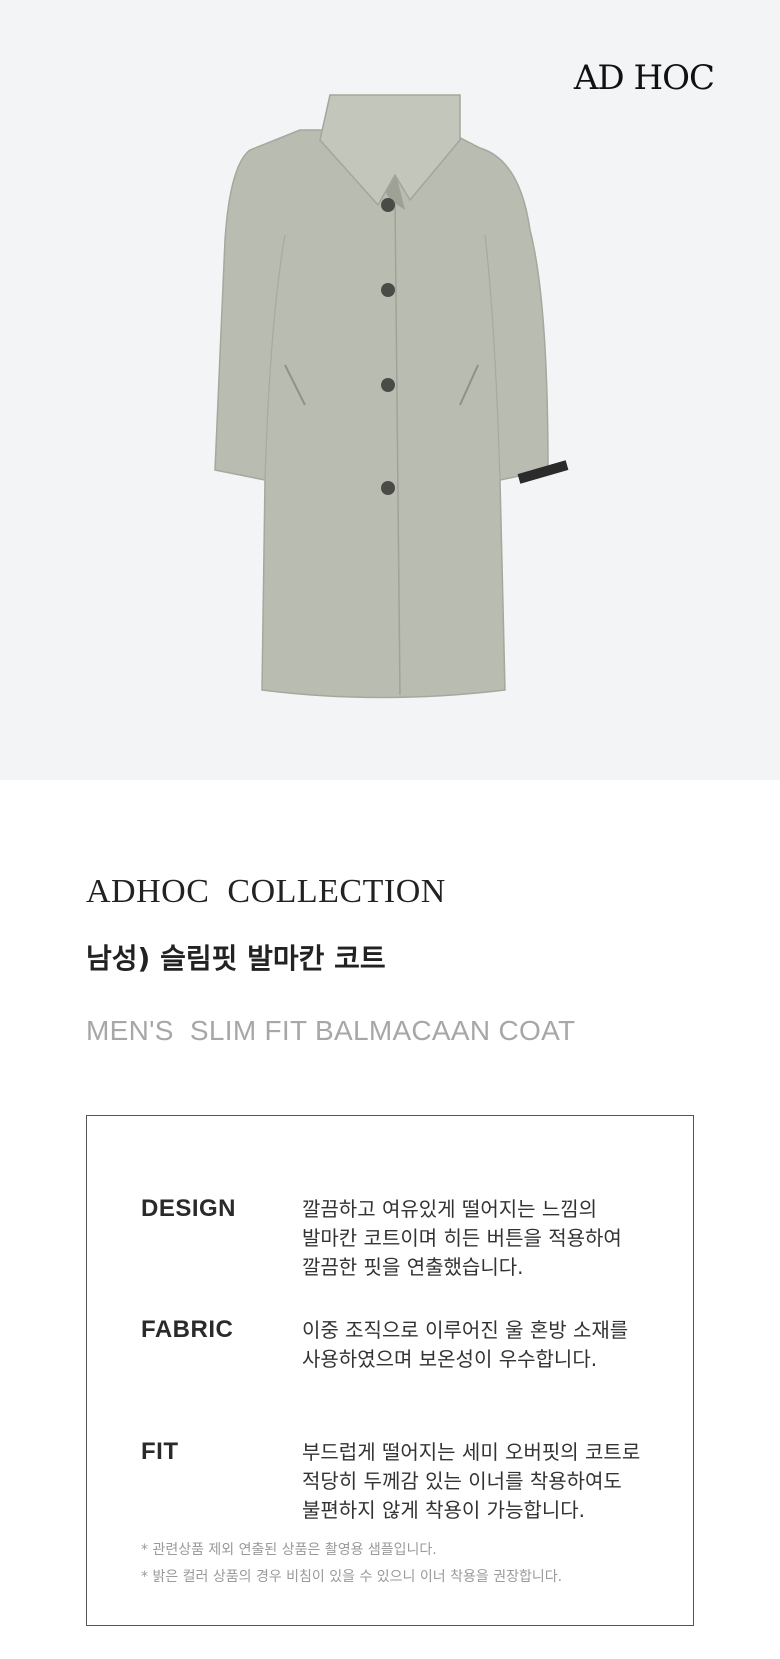 The height and width of the screenshot is (1659, 780). What do you see at coordinates (465, 1330) in the screenshot?
I see `spec-line: 이중 조직으로 이루어진 울 혼방 소재를` at bounding box center [465, 1330].